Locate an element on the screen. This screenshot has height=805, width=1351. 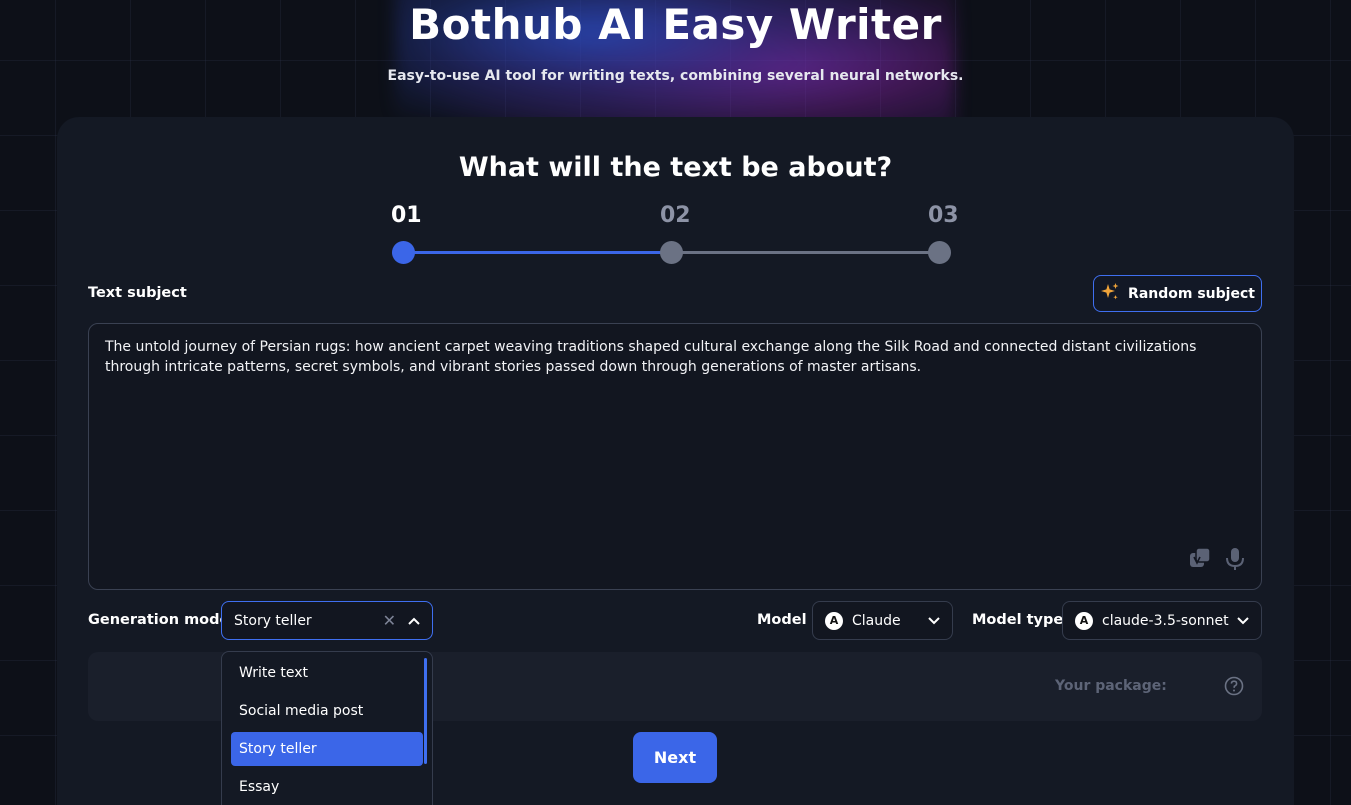
dropdown-option: Essay is located at coordinates (327, 787).